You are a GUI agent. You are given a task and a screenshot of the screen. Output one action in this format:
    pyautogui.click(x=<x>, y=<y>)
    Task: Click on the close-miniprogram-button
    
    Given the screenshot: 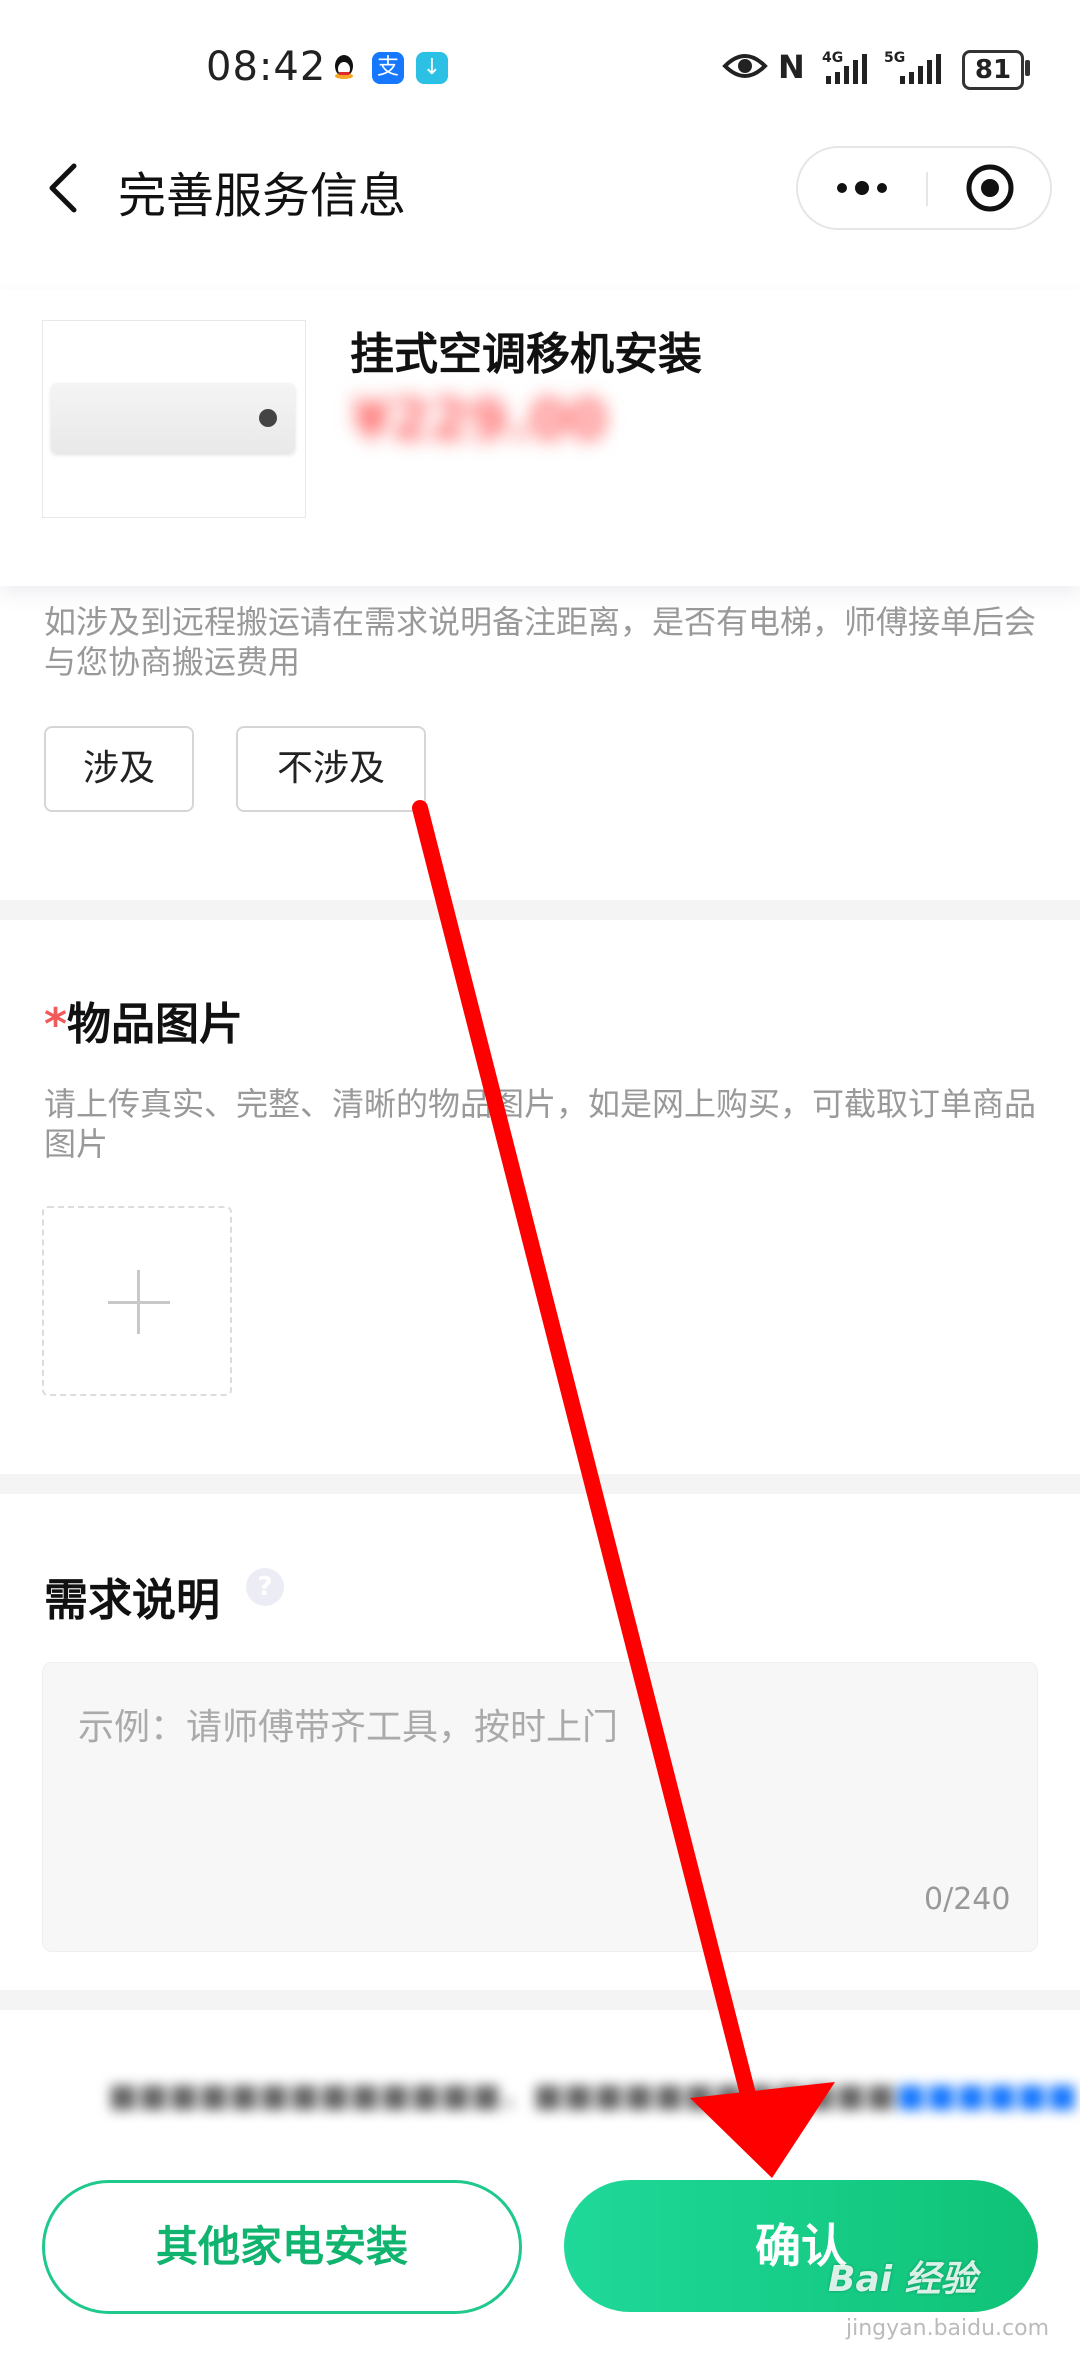 What is the action you would take?
    pyautogui.click(x=990, y=188)
    